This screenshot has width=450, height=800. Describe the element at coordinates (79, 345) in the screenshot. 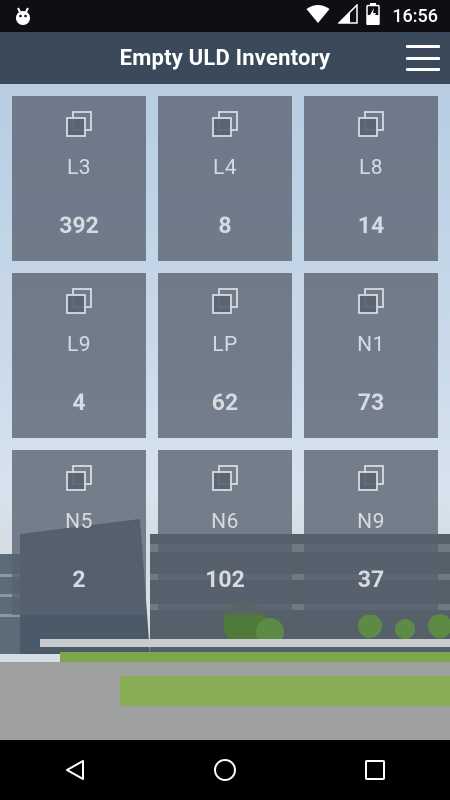

I see `uld-code: L9` at that location.